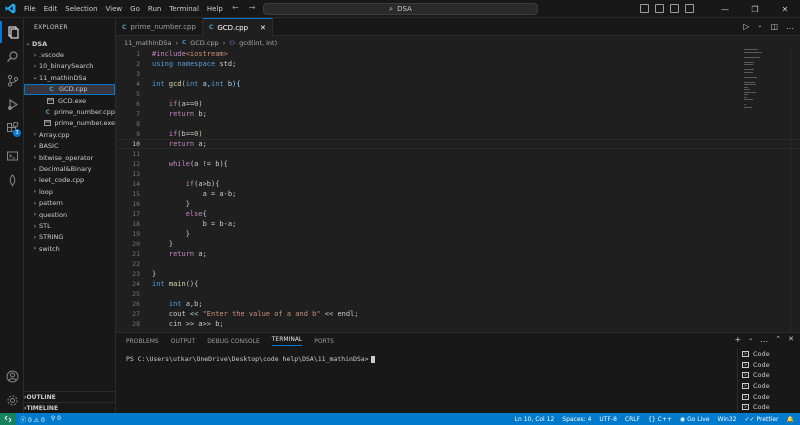 This screenshot has width=800, height=425. What do you see at coordinates (458, 64) in the screenshot?
I see `code-line: 2 using namespace std;` at bounding box center [458, 64].